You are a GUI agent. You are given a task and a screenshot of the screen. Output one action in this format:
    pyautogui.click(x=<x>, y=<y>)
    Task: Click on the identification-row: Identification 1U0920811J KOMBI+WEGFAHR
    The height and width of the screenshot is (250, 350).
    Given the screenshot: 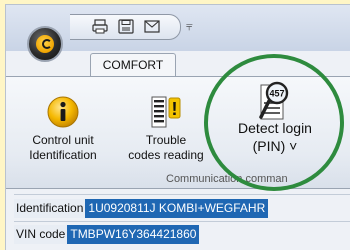 What is the action you would take?
    pyautogui.click(x=141, y=208)
    